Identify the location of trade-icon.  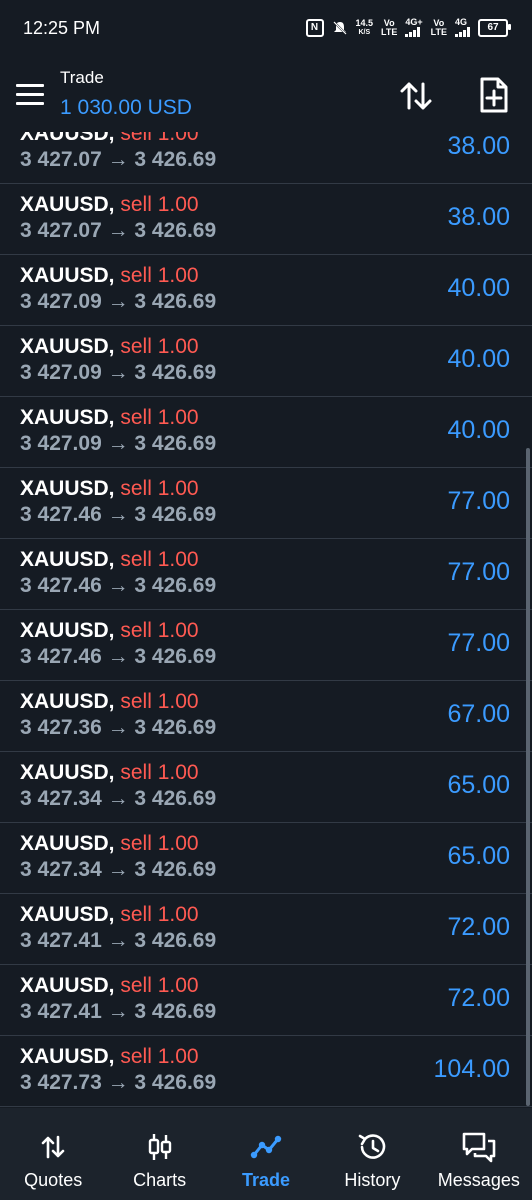
(266, 1147).